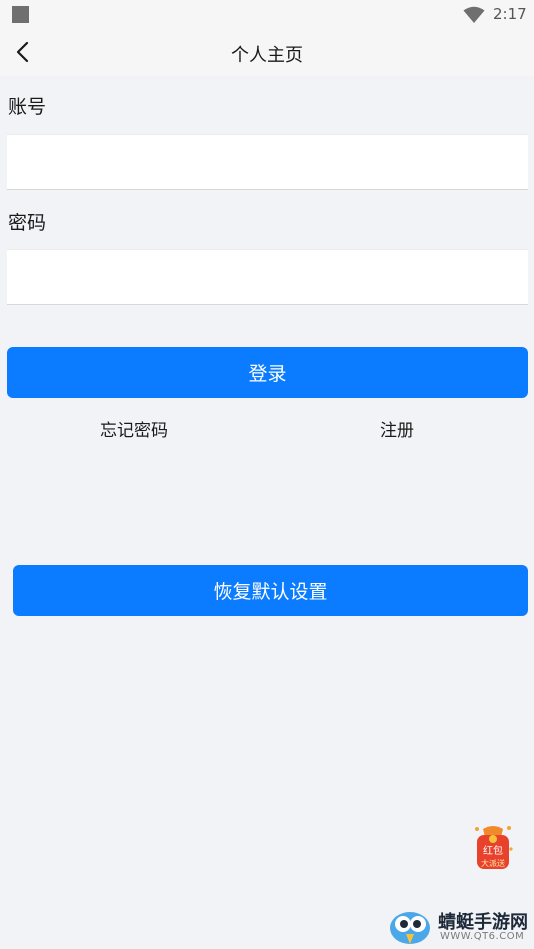 This screenshot has height=949, width=534. What do you see at coordinates (27, 107) in the screenshot?
I see `account-label: 账号` at bounding box center [27, 107].